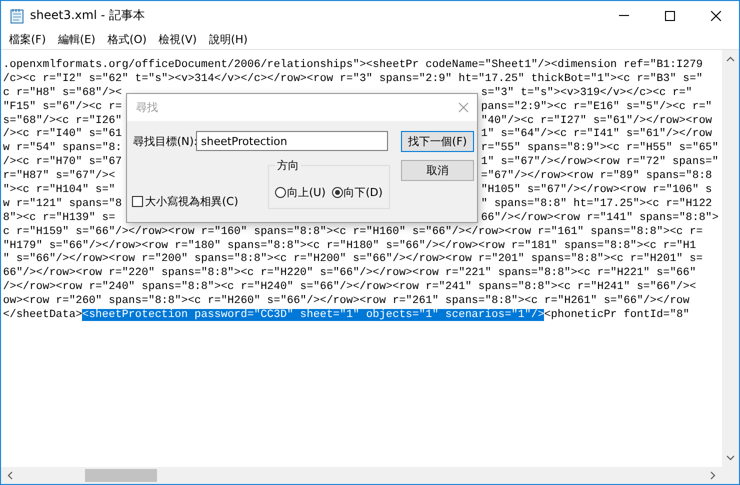 The width and height of the screenshot is (740, 485). Describe the element at coordinates (597, 177) in the screenshot. I see `code-line: ="67"/></row><row r="89" spans="8:8` at that location.